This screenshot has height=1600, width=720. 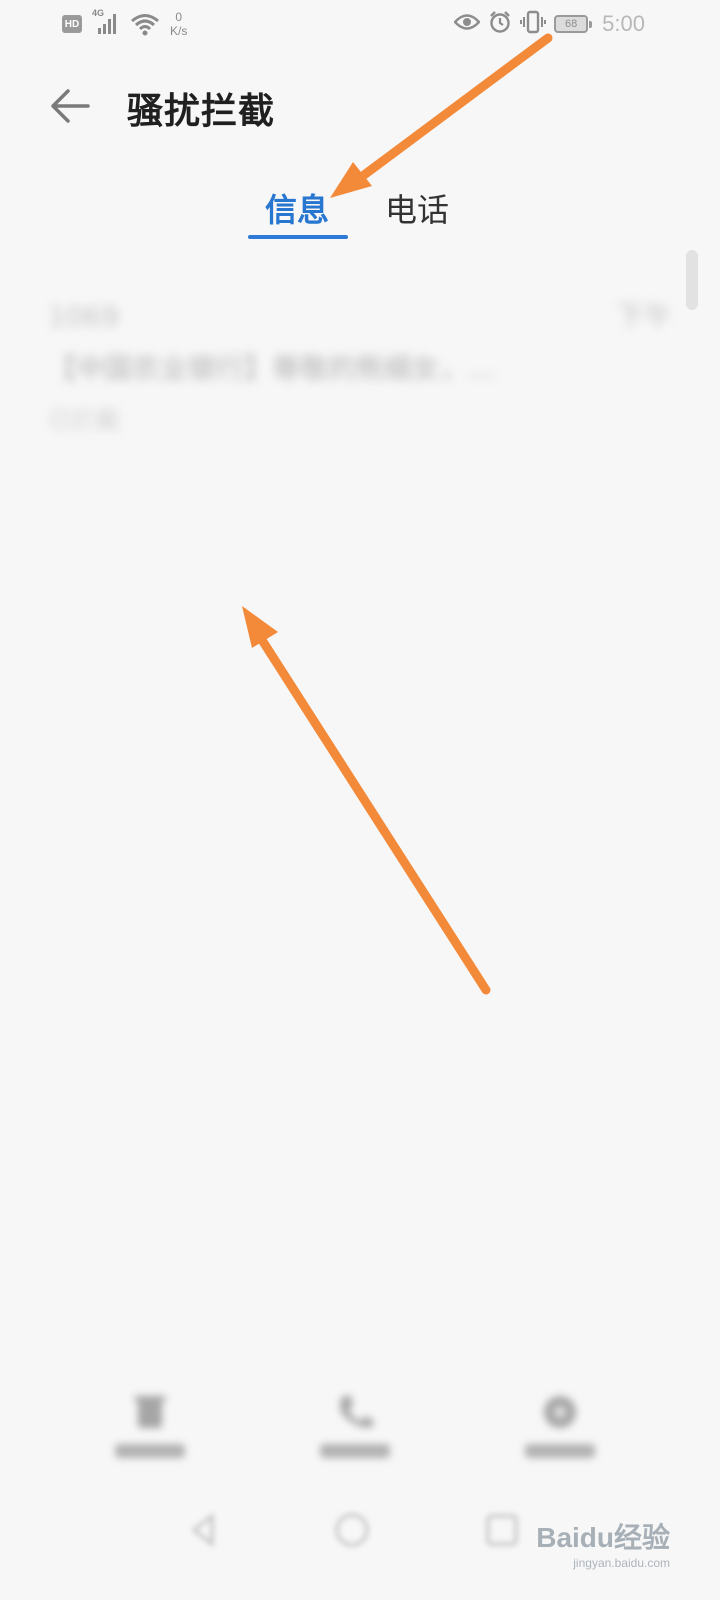 What do you see at coordinates (84, 420) in the screenshot?
I see `message-status: 已拦截` at bounding box center [84, 420].